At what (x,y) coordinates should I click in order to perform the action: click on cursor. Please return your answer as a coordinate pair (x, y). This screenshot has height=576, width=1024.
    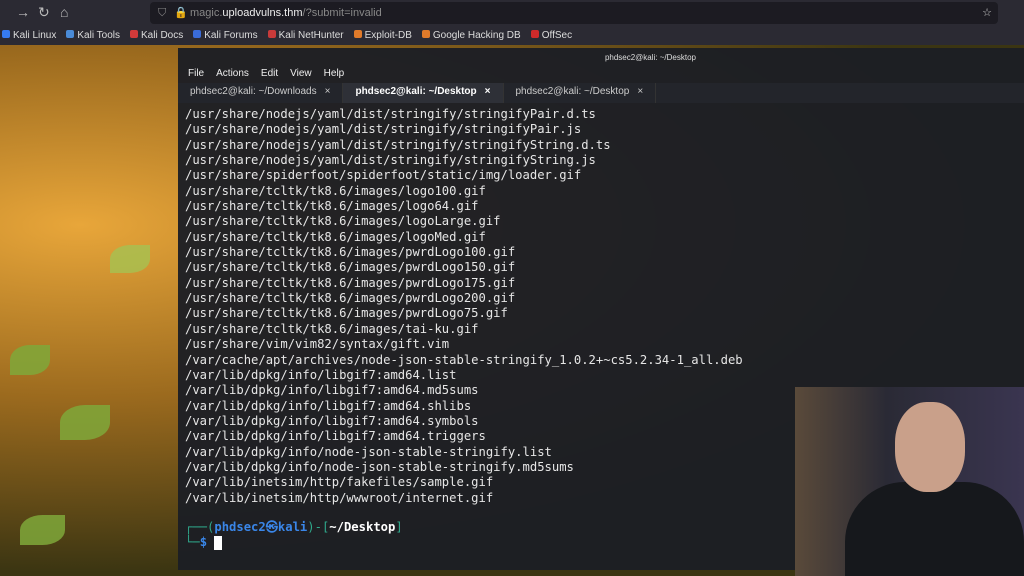
    Looking at the image, I should click on (218, 542).